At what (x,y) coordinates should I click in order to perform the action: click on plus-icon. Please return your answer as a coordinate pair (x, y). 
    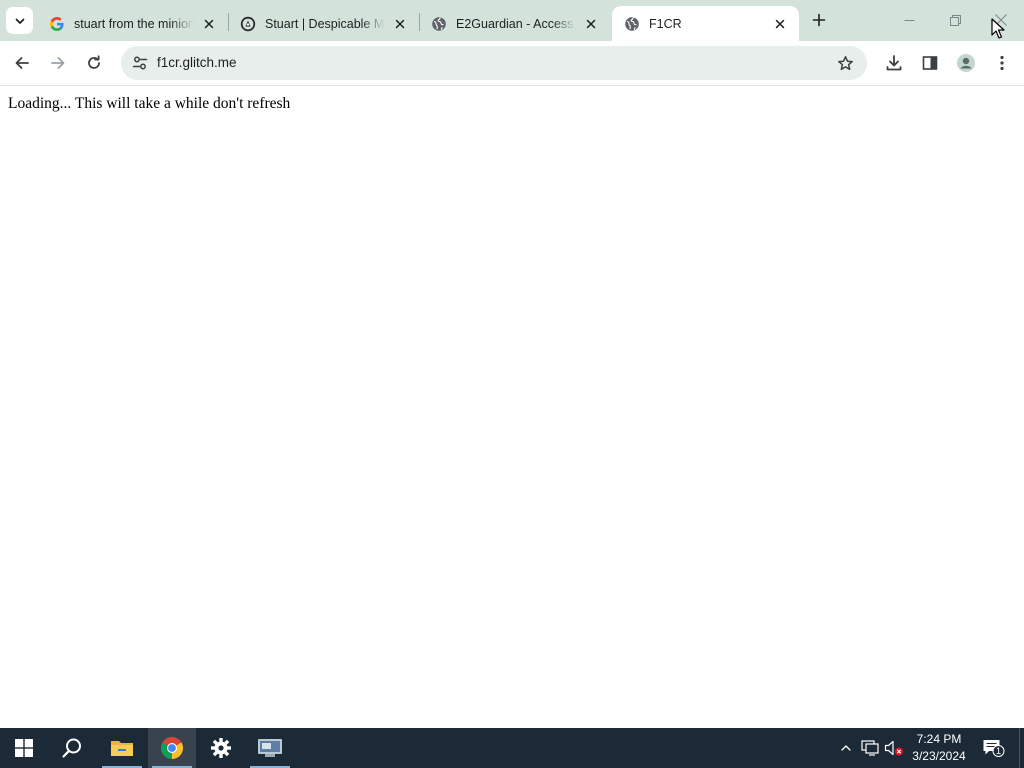
    Looking at the image, I should click on (819, 20).